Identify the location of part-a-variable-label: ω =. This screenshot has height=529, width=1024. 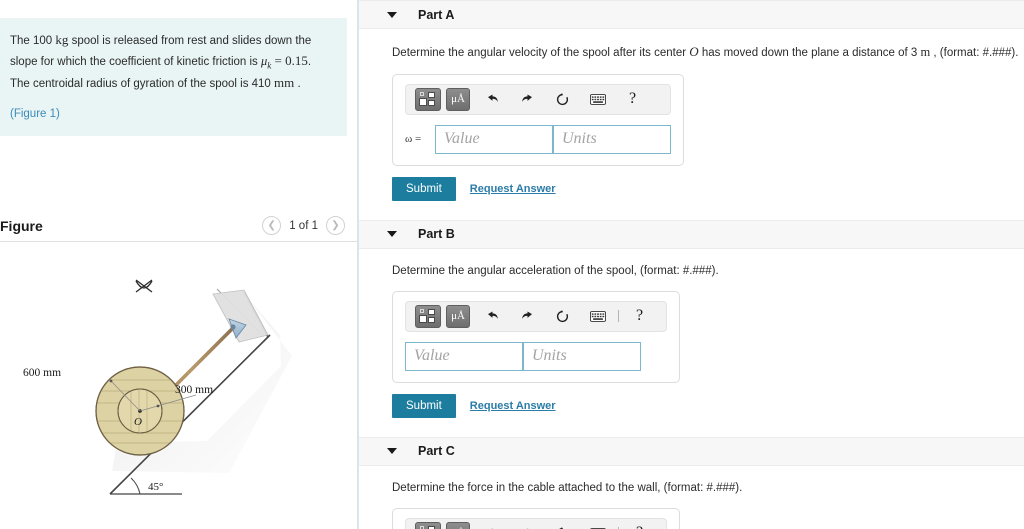
(413, 139).